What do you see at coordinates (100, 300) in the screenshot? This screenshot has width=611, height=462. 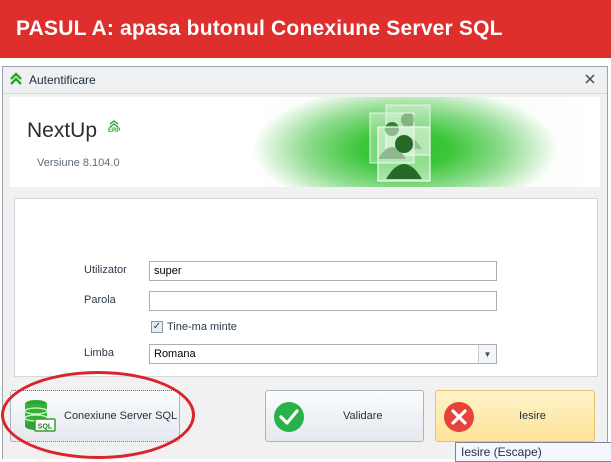 I see `password-label: Parola` at bounding box center [100, 300].